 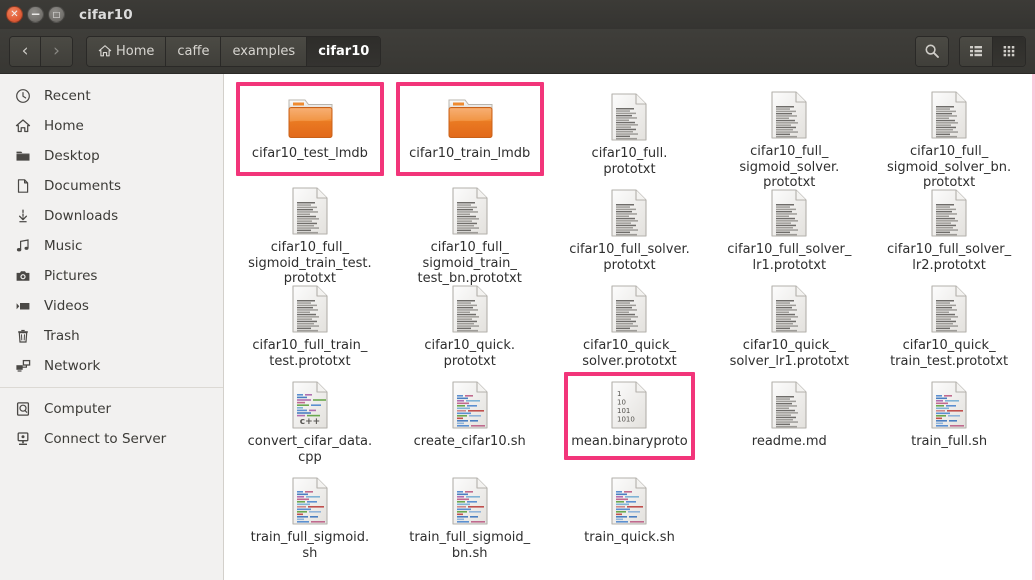 I want to click on breadcrumb-item-caffe: caffe, so click(x=194, y=51).